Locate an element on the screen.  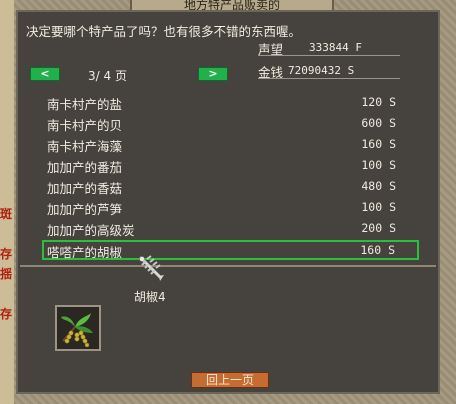
item-name: 加加产的香菇 is located at coordinates (85, 188).